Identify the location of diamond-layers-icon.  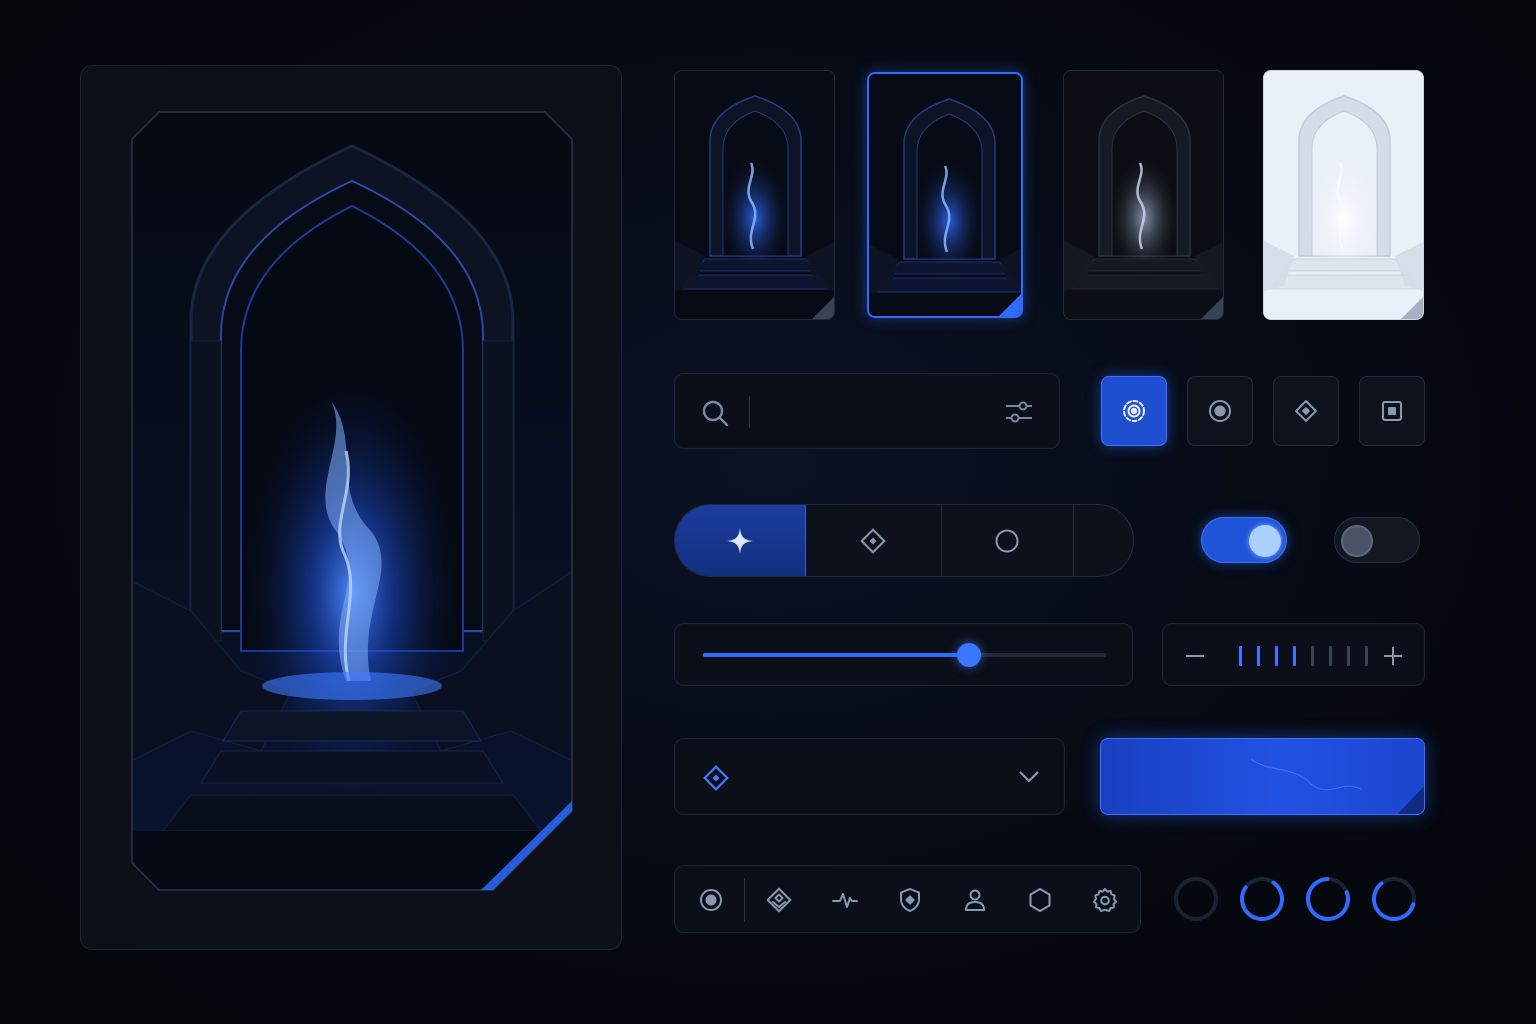
(779, 900).